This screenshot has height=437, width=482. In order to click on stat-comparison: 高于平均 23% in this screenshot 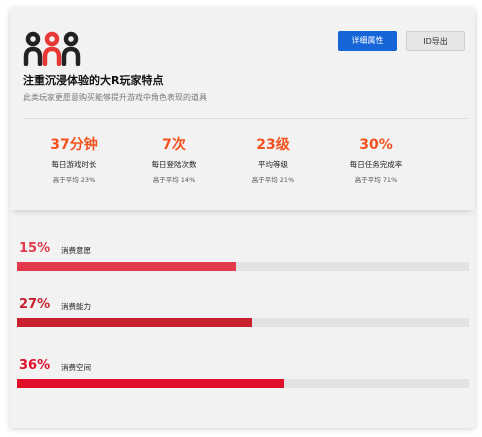, I will do `click(74, 180)`.